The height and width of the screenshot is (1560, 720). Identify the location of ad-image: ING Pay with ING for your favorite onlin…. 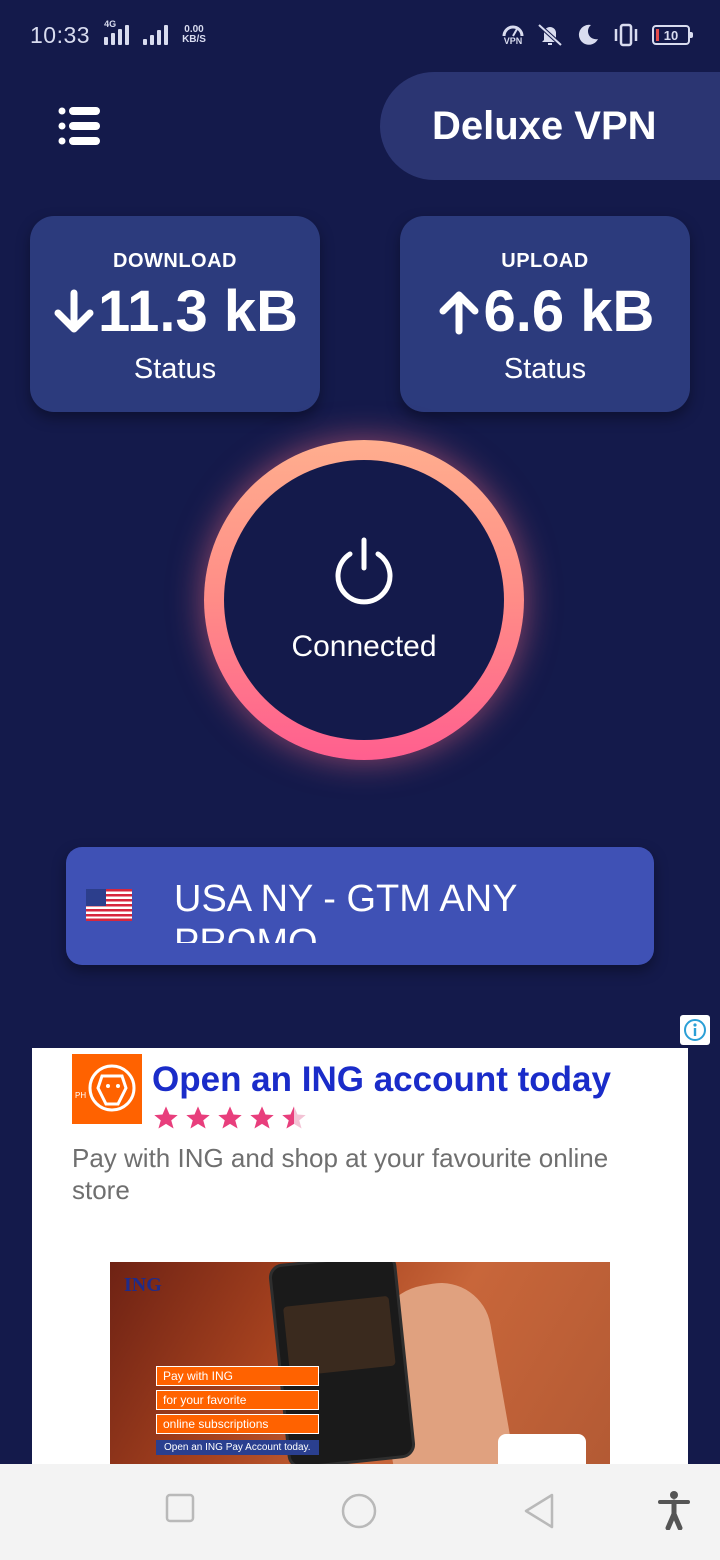
(360, 1365).